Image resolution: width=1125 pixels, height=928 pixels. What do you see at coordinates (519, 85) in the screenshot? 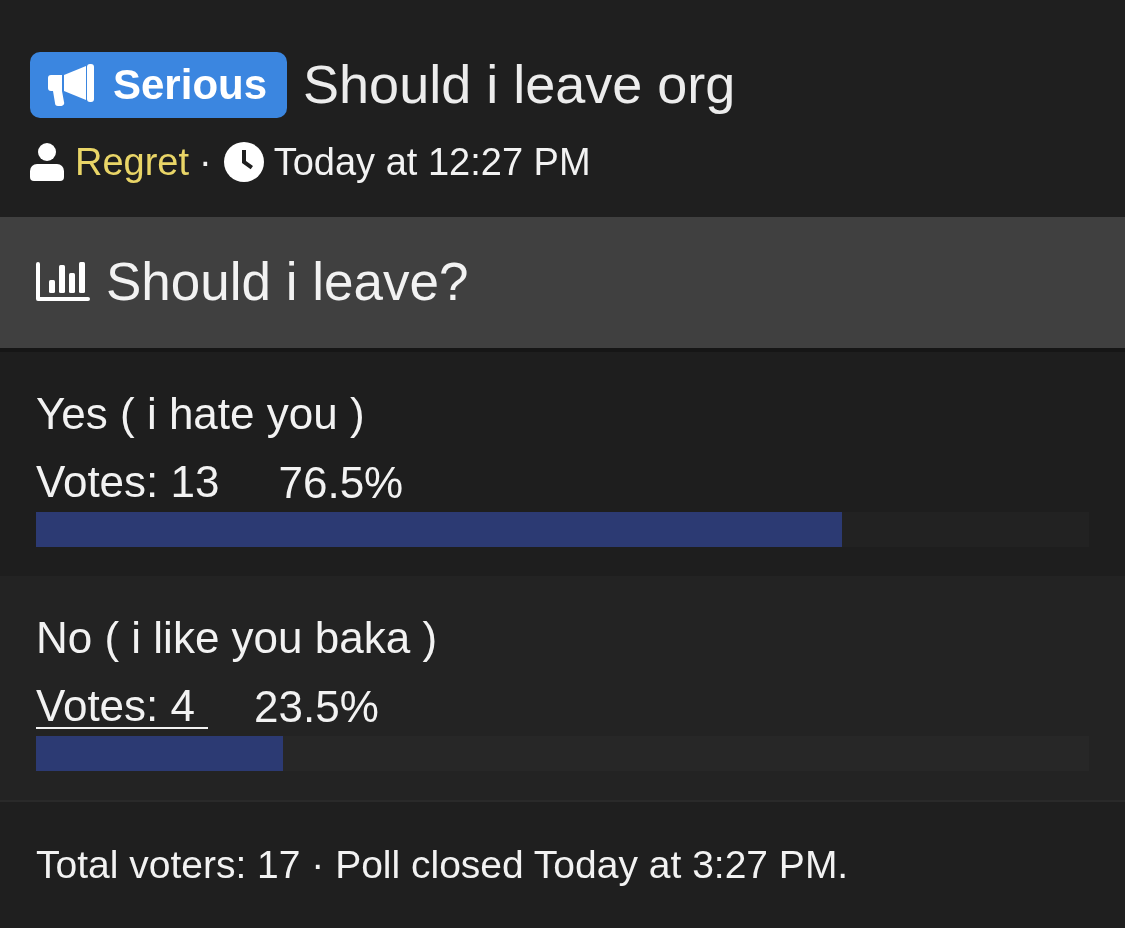
I see `thread-title: Should i leave org` at bounding box center [519, 85].